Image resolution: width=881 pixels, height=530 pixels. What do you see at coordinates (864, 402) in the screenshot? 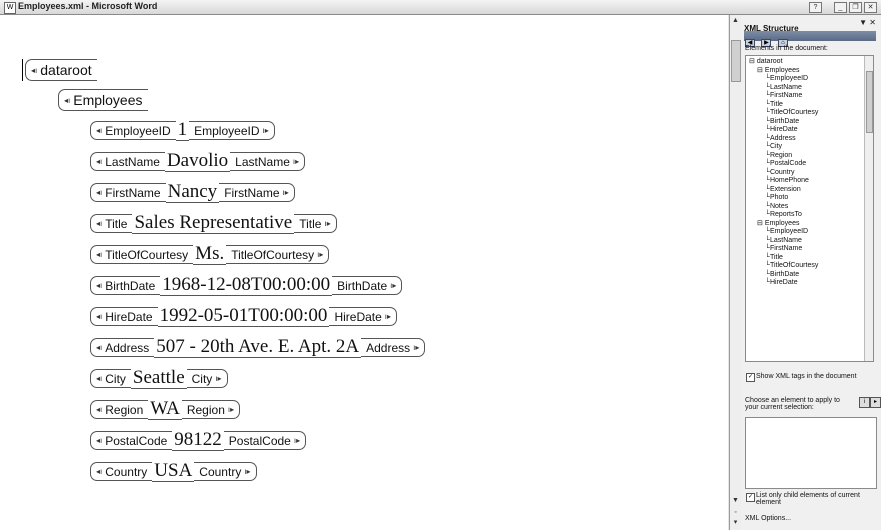
I see `element-info-icon: i` at bounding box center [864, 402].